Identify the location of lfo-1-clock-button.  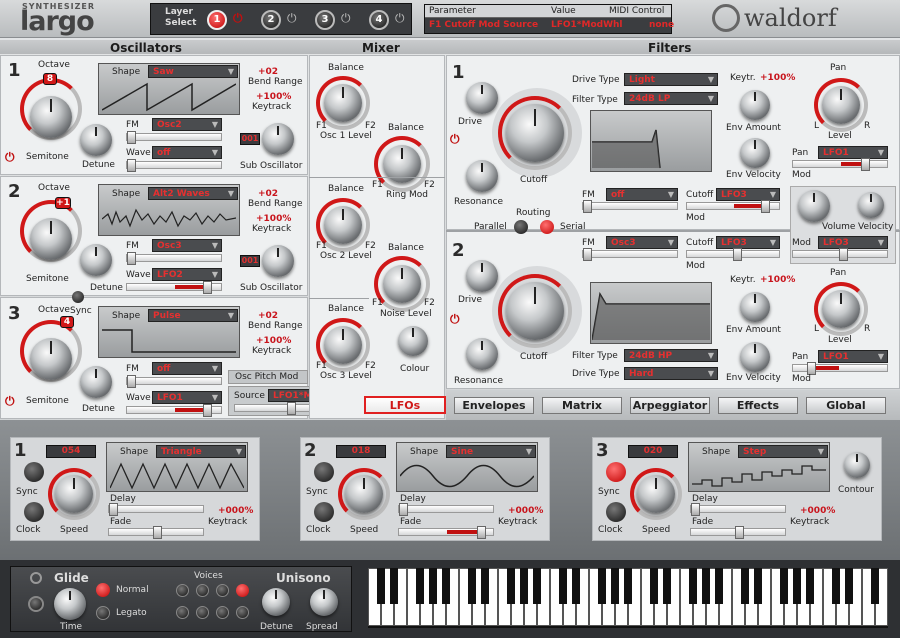
(34, 512).